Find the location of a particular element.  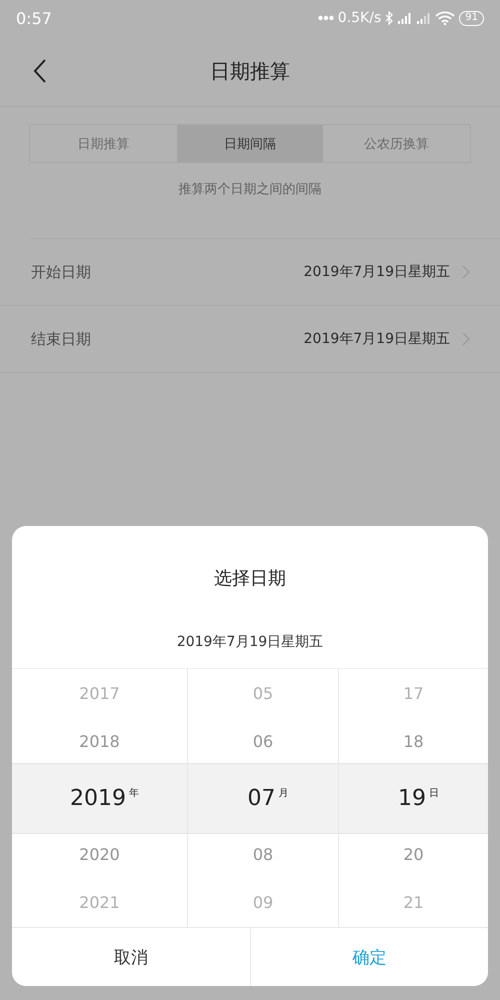

picker-item: 07$^{月}$ is located at coordinates (263, 798).